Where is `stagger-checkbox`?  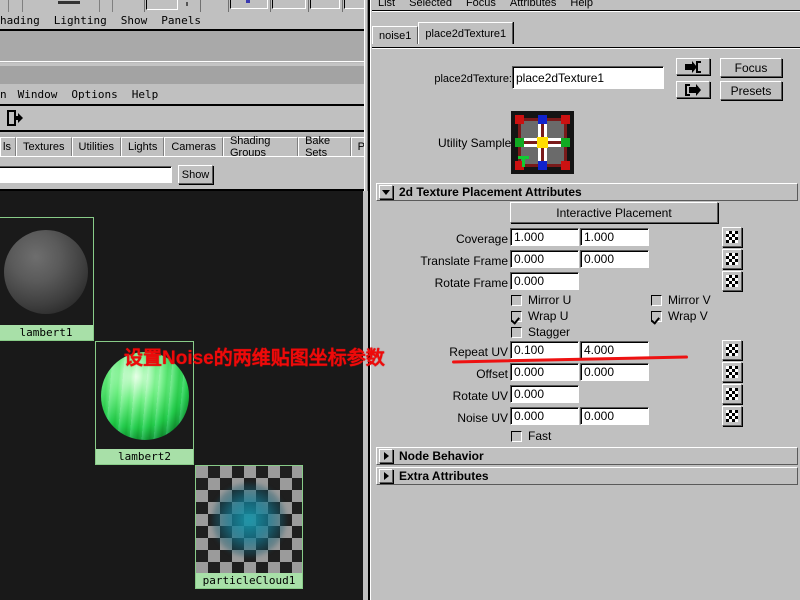
stagger-checkbox is located at coordinates (516, 332).